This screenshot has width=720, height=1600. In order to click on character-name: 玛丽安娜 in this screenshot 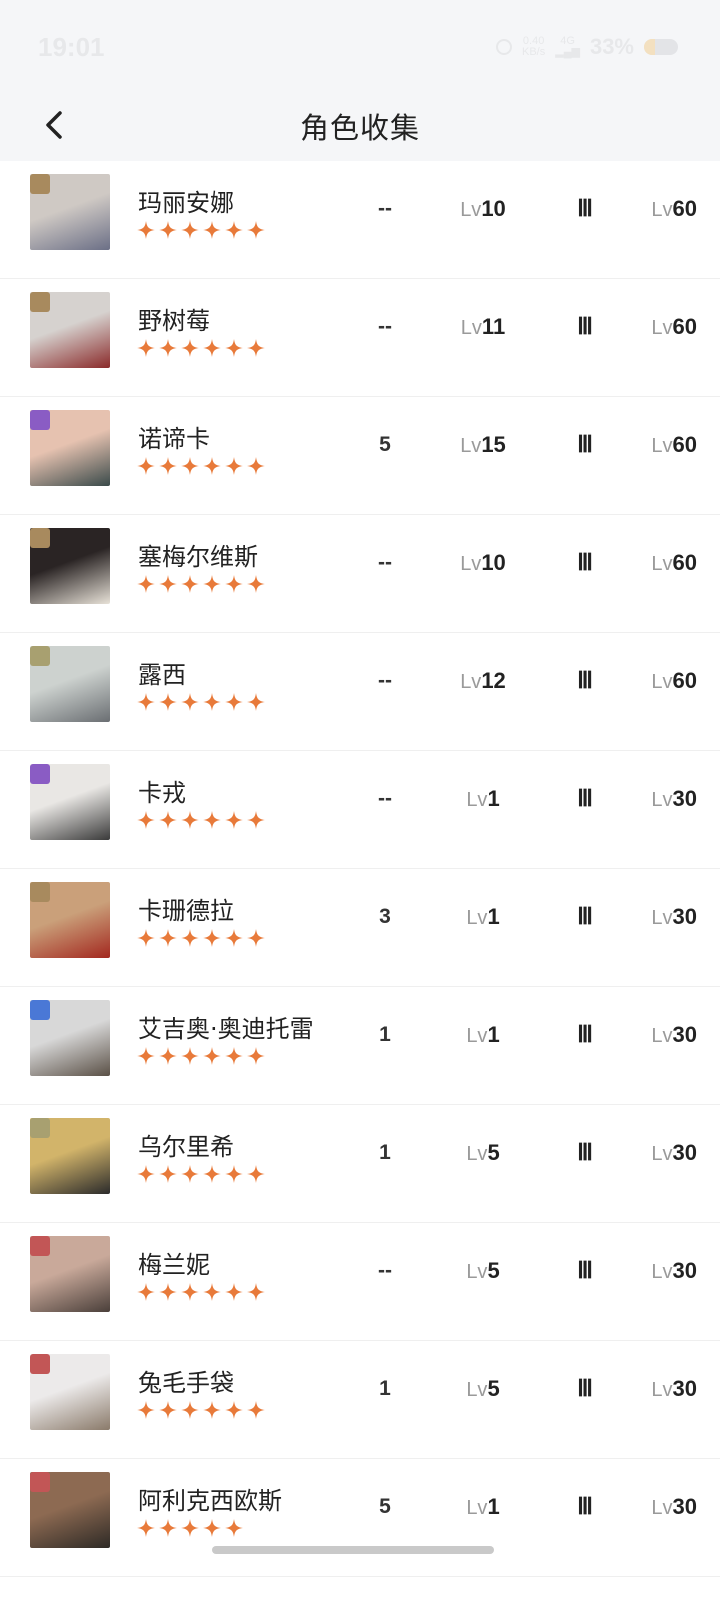, I will do `click(186, 203)`.